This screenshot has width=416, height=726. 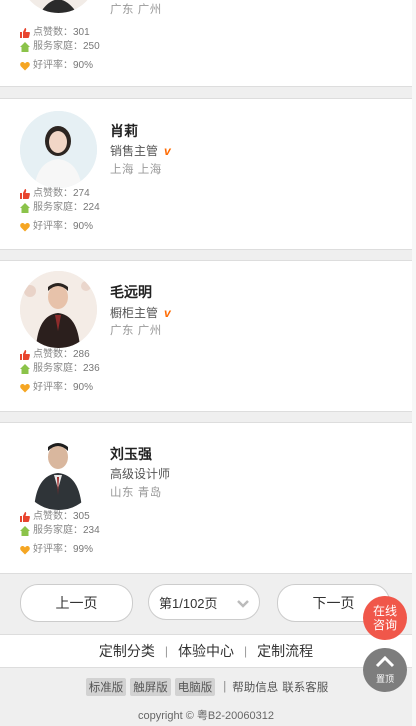 What do you see at coordinates (206, 716) in the screenshot?
I see `copyright: copyright © 粤B2-20060312` at bounding box center [206, 716].